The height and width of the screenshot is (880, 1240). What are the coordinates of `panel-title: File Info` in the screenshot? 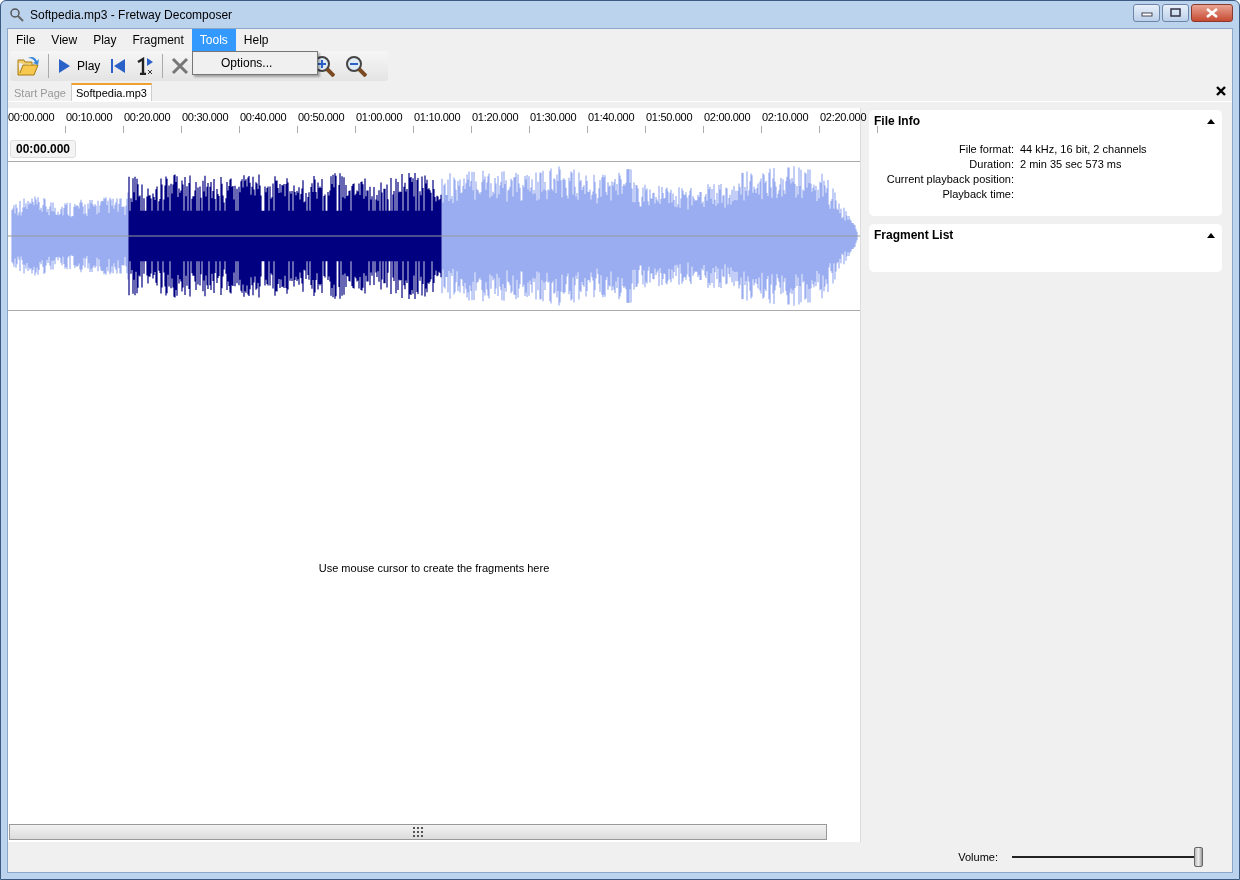 It's located at (897, 121).